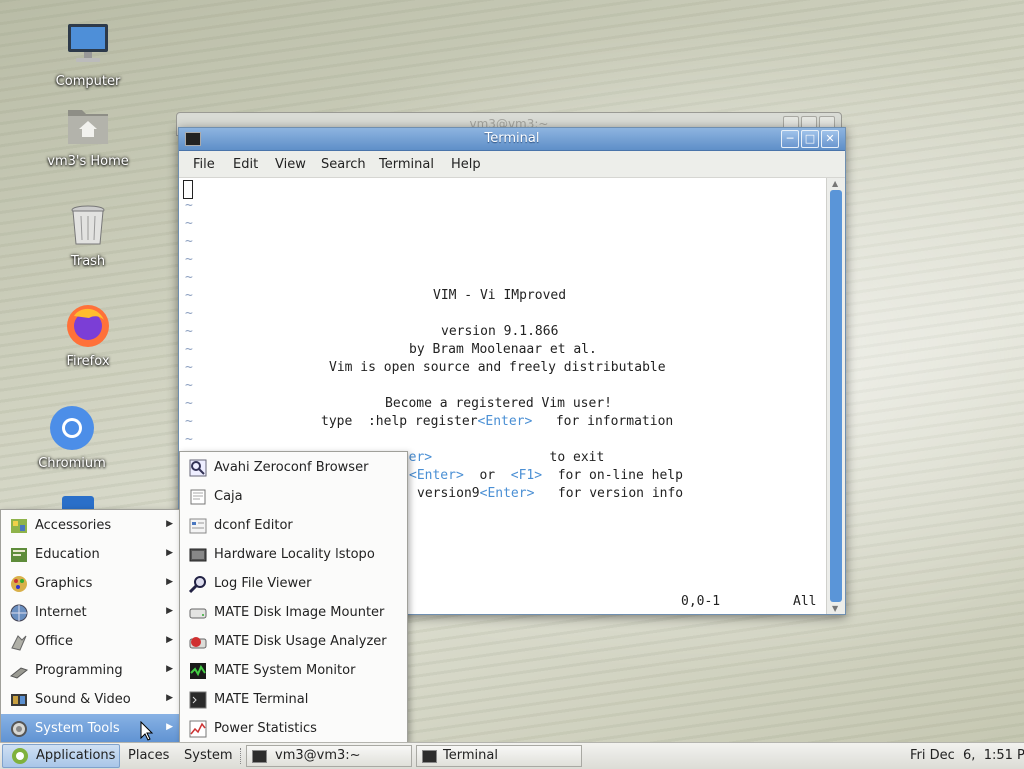 The width and height of the screenshot is (1024, 769). I want to click on menu-item-office: Office ▶, so click(90, 641).